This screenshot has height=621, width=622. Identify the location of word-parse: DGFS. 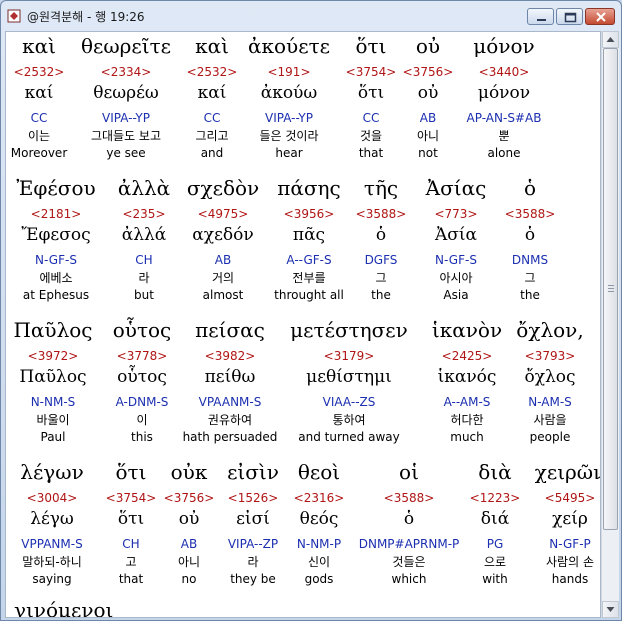
(381, 260).